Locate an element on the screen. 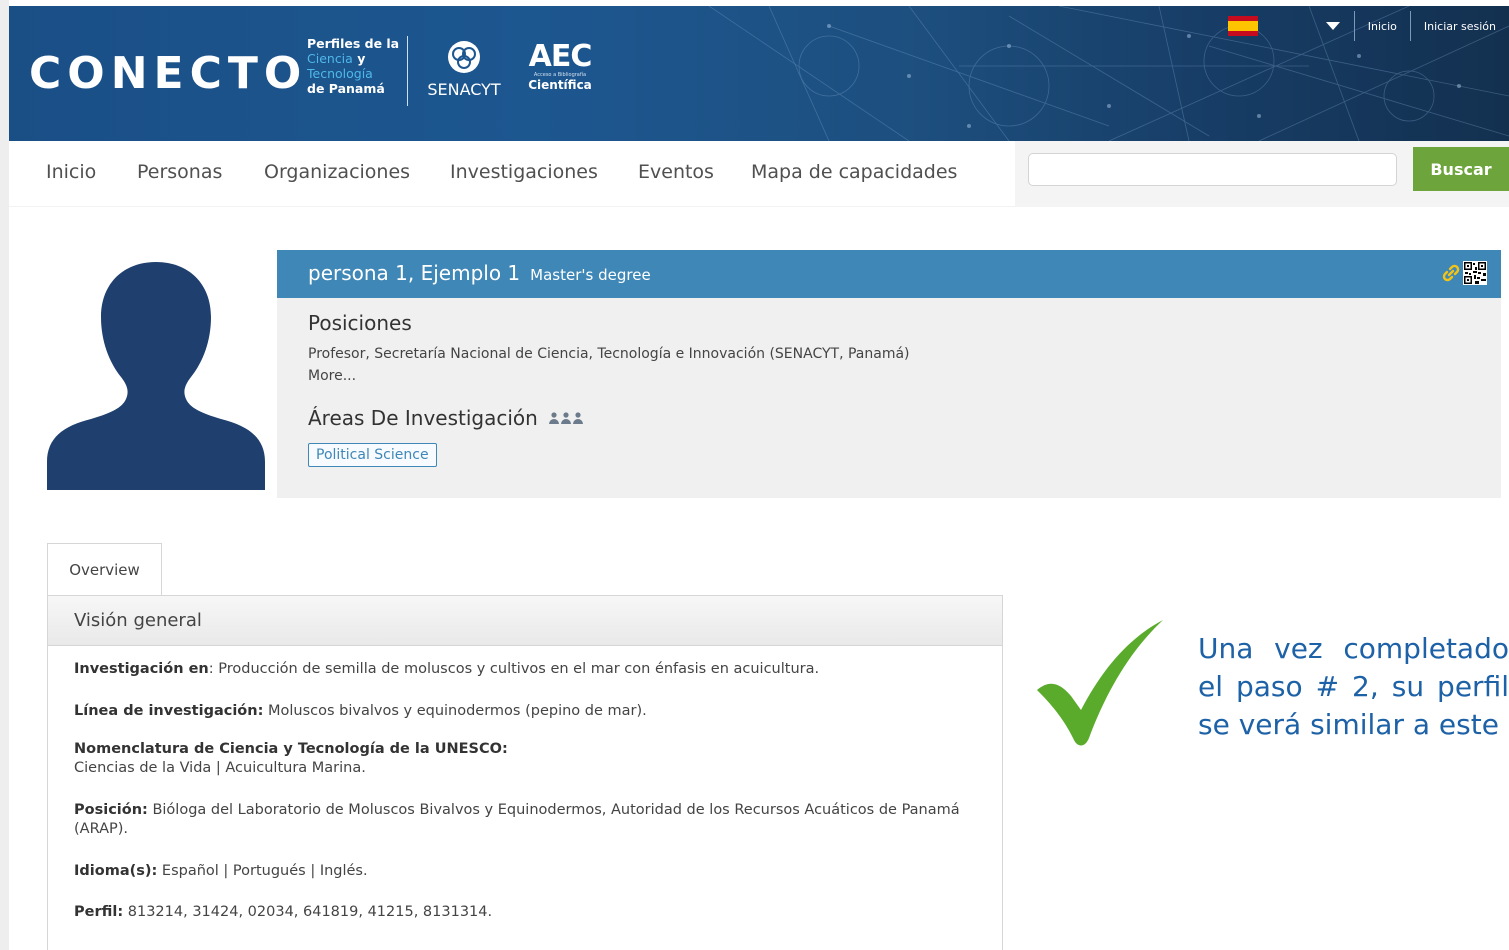  avatar is located at coordinates (156, 370).